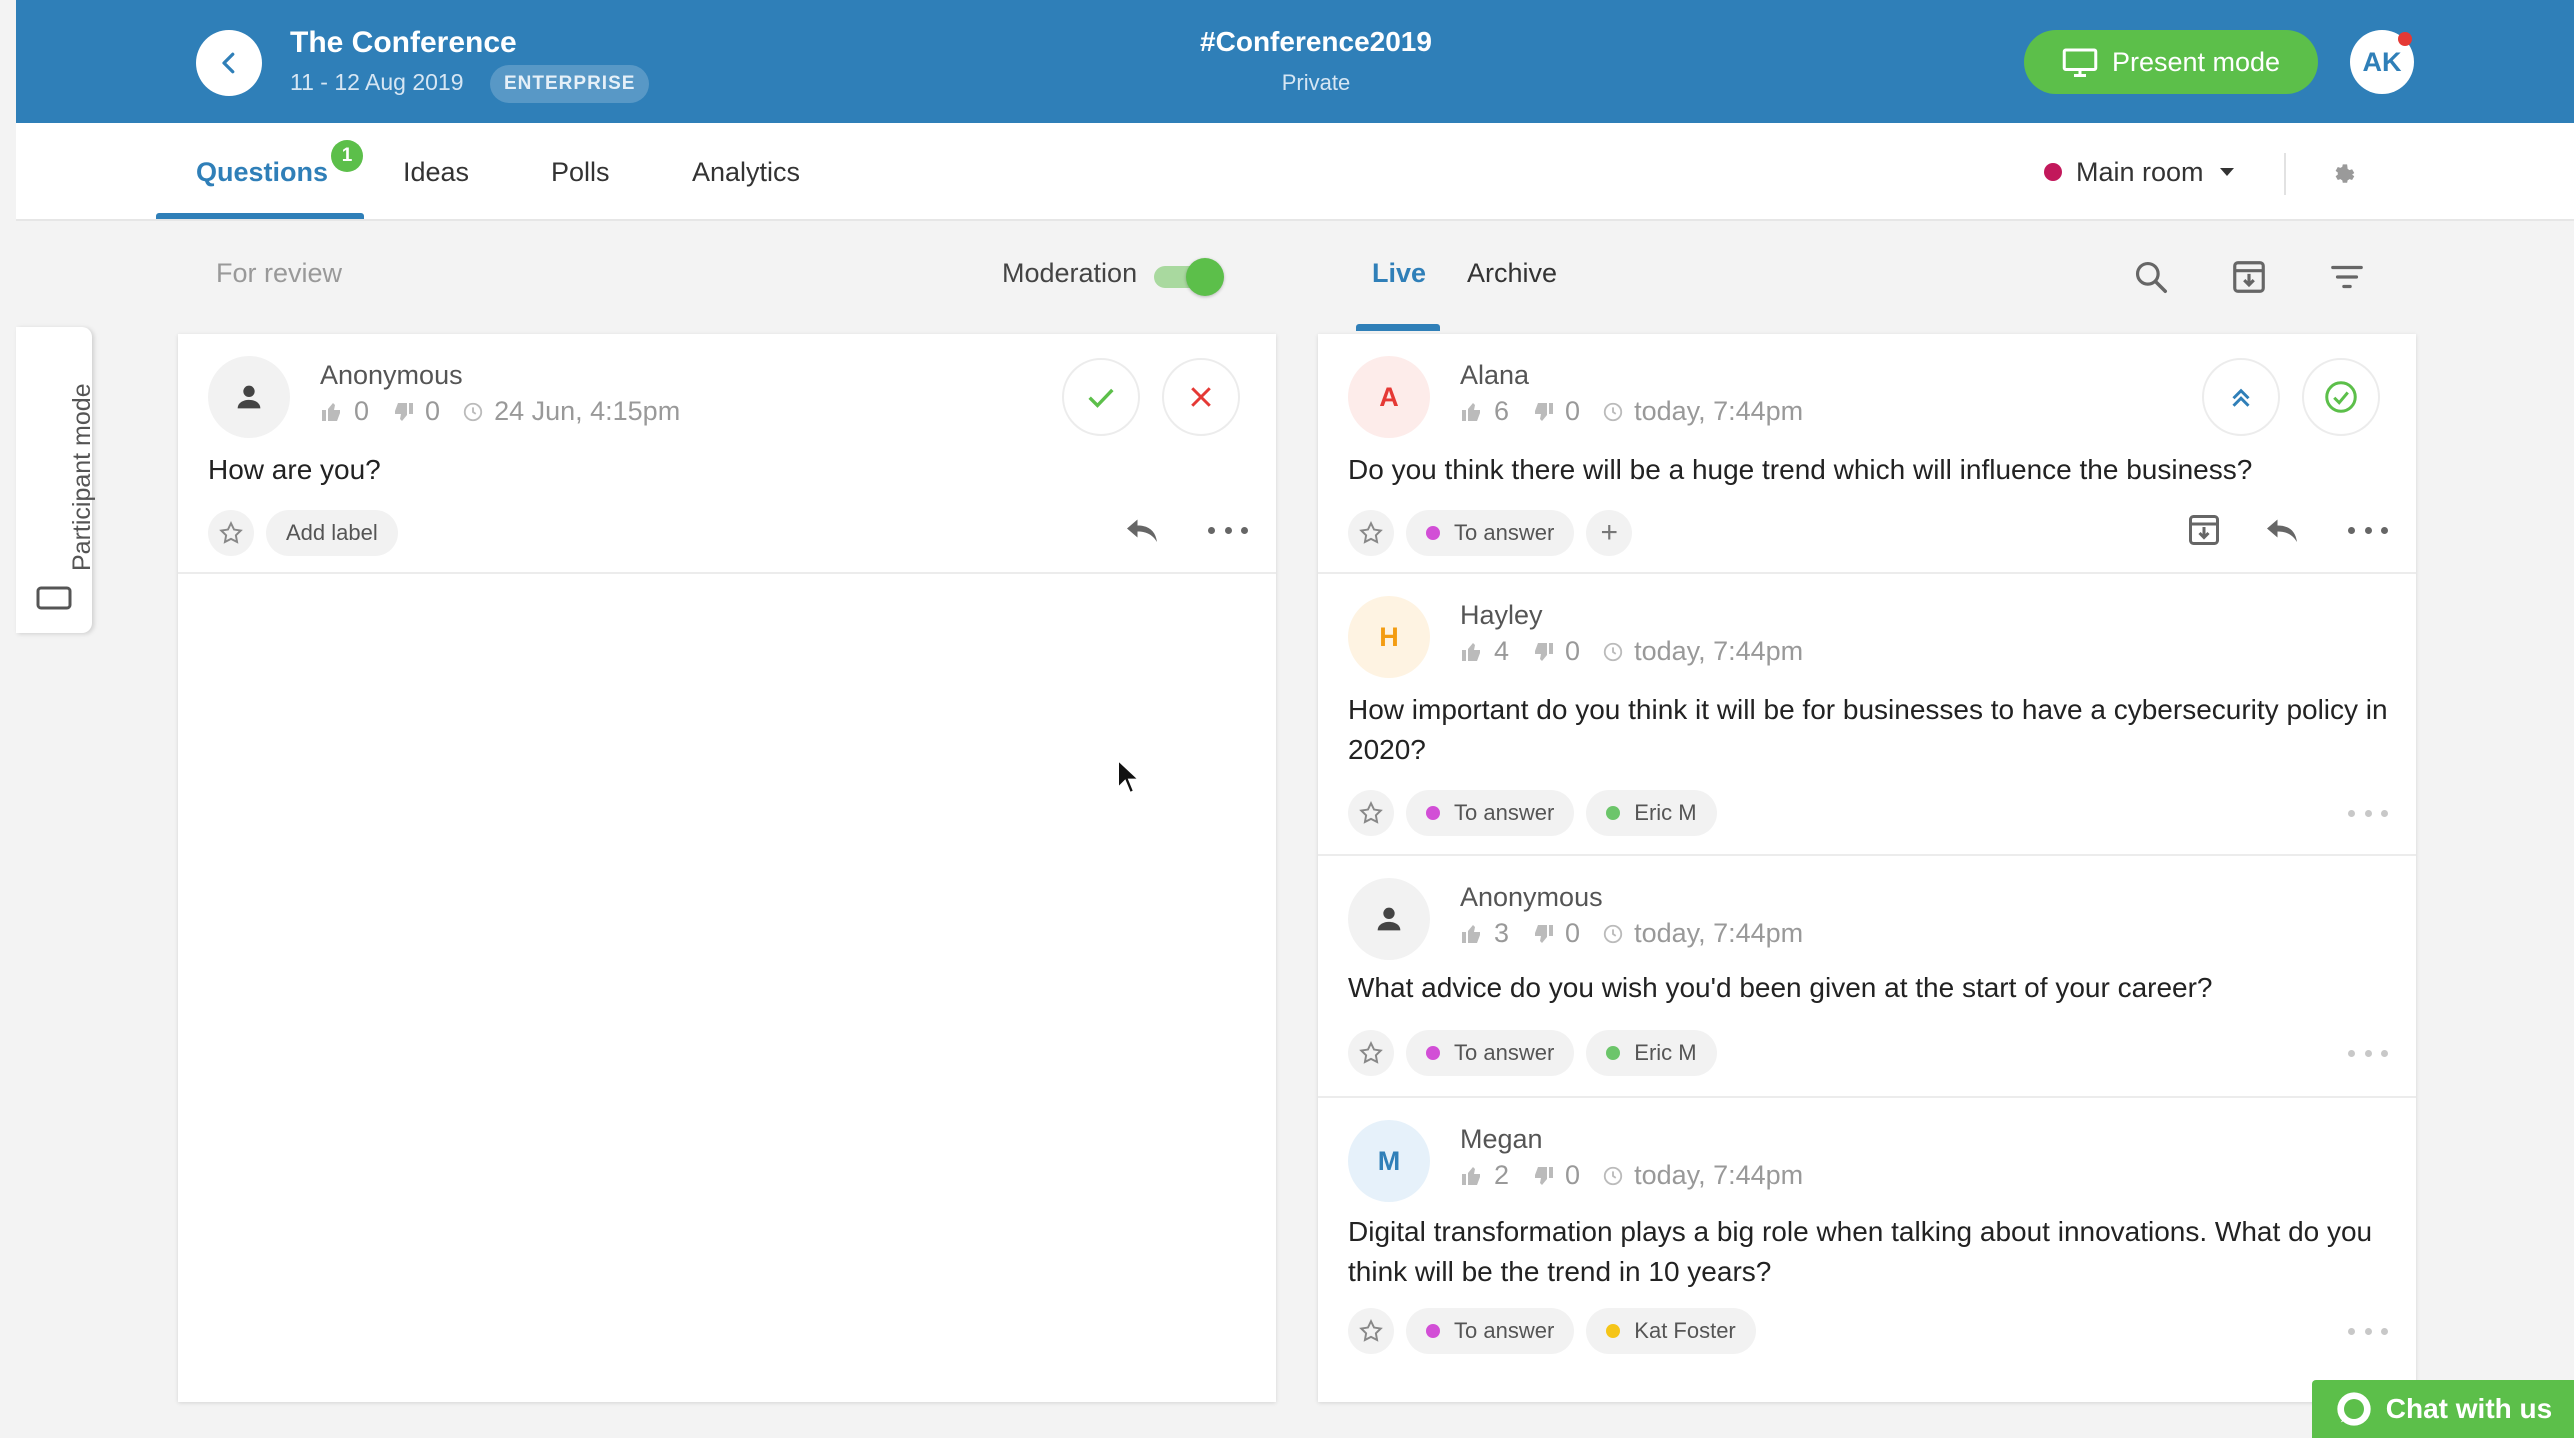 The image size is (2574, 1438). Describe the element at coordinates (2347, 277) in the screenshot. I see `filter-button` at that location.